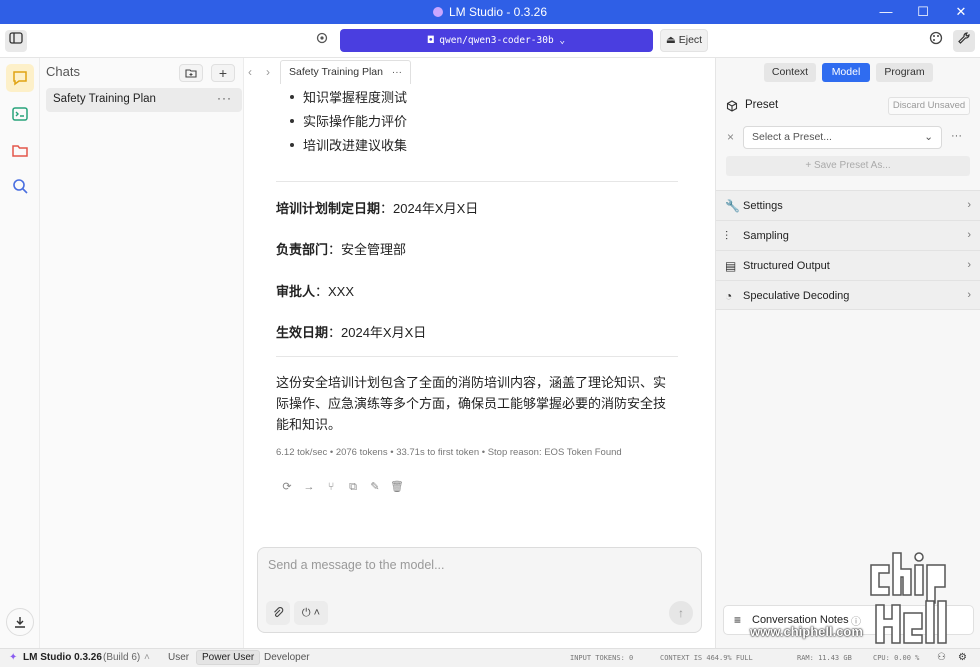 This screenshot has height=667, width=980. What do you see at coordinates (806, 631) in the screenshot?
I see `watermark-text: www.chiphell.com` at bounding box center [806, 631].